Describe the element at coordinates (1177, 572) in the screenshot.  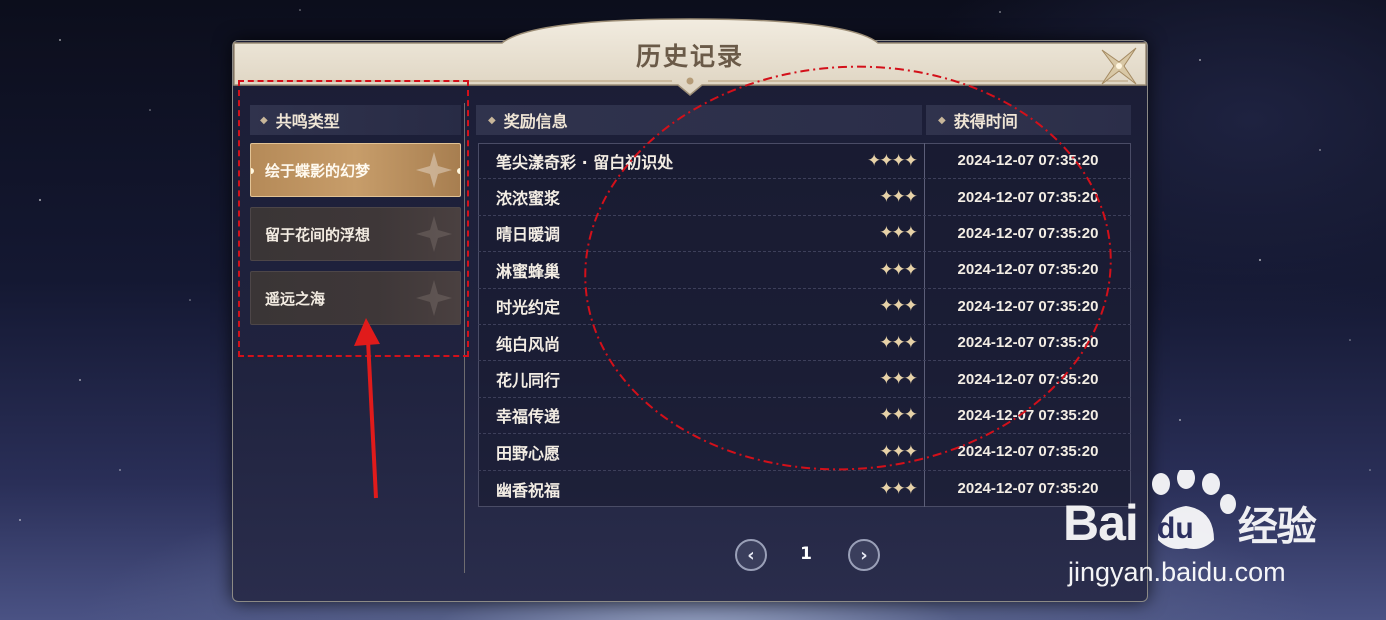
I see `watermark-url: jingyan.baidu.com` at that location.